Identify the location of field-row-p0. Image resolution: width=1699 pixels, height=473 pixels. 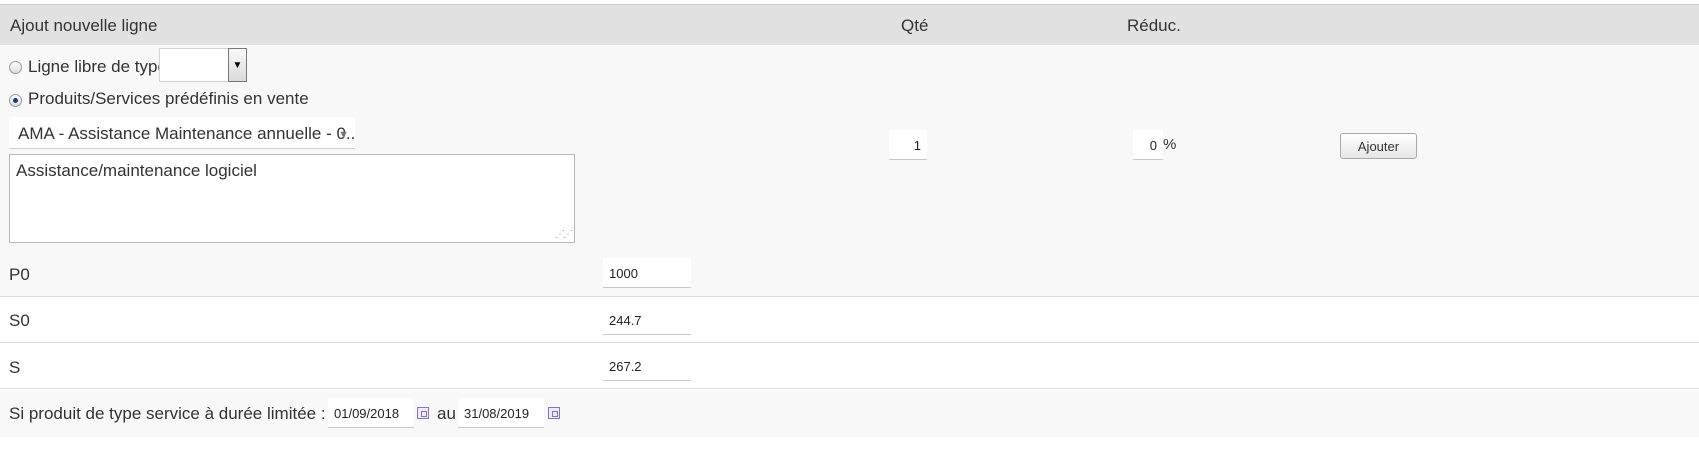
(849, 274).